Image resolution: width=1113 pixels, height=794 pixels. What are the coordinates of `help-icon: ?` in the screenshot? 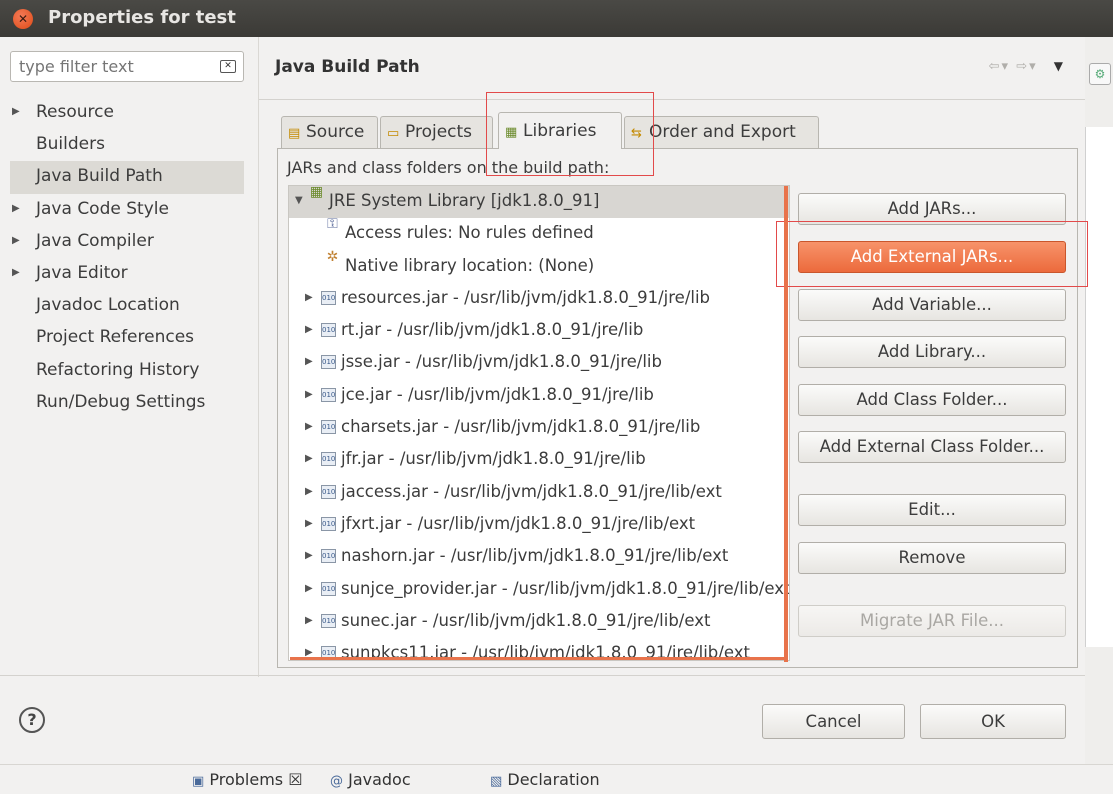 It's located at (32, 720).